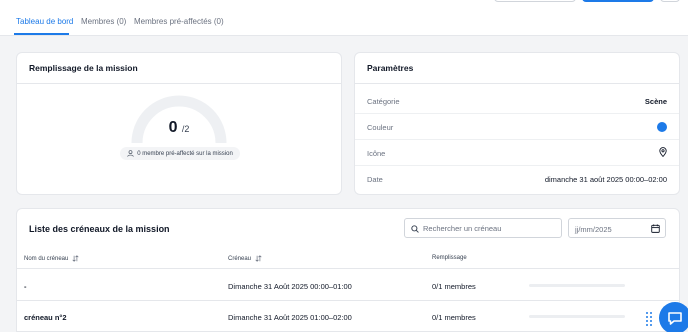 The height and width of the screenshot is (332, 688). Describe the element at coordinates (179, 21) in the screenshot. I see `tab-preassigned-members: Membres pré-affectés (0)` at that location.